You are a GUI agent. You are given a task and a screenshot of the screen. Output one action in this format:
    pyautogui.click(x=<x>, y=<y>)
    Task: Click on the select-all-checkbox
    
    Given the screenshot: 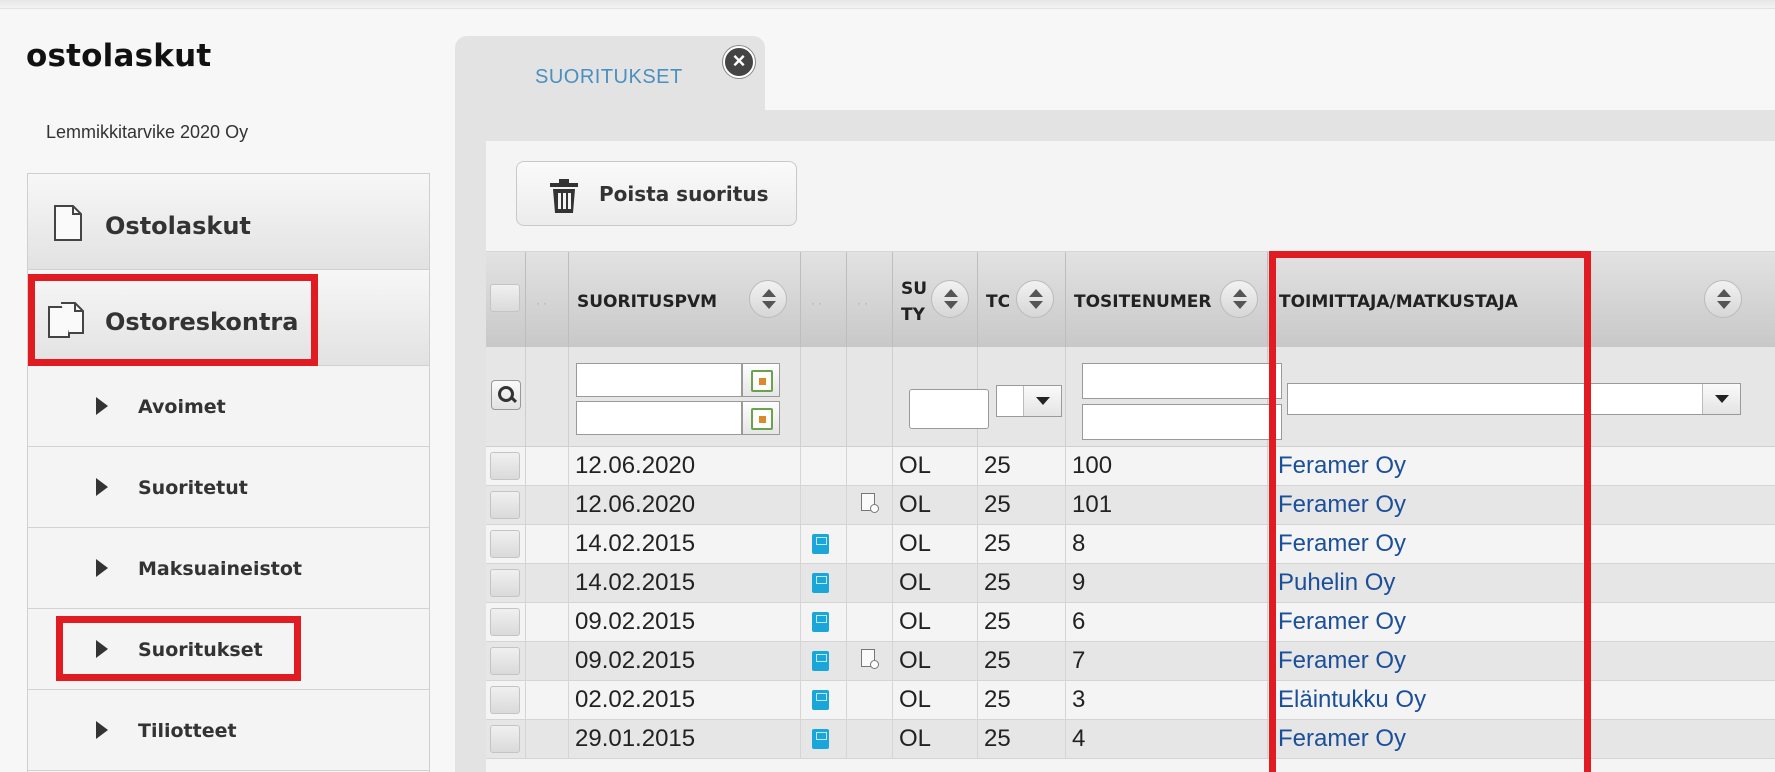 What is the action you would take?
    pyautogui.click(x=505, y=298)
    